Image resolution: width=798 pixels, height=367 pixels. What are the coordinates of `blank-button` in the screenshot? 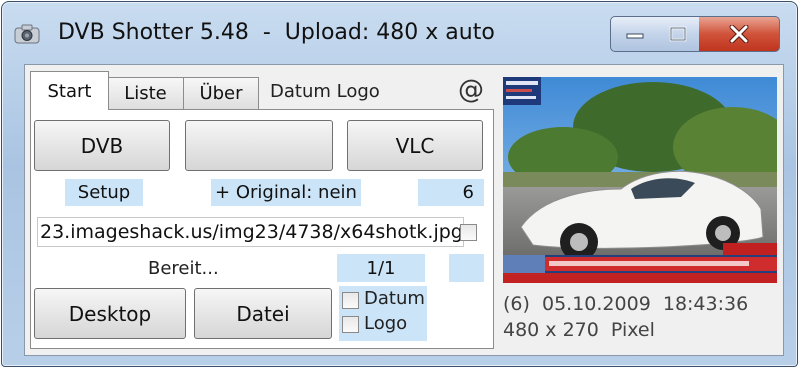 It's located at (259, 145).